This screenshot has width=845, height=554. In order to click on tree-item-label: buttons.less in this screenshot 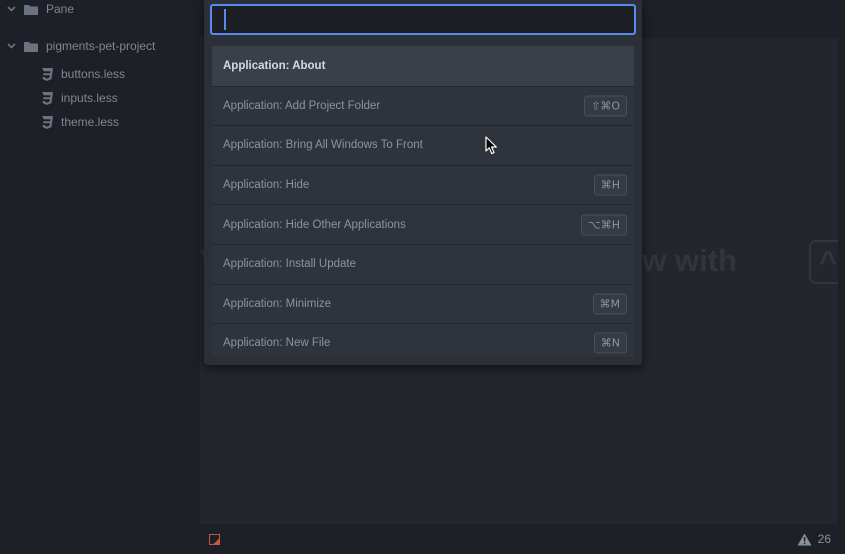, I will do `click(93, 74)`.